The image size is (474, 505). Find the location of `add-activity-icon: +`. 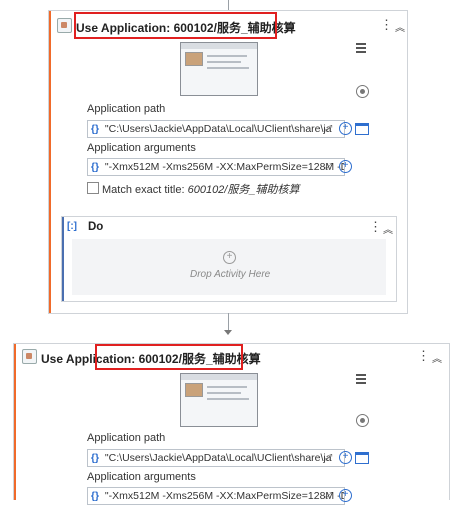

add-activity-icon: + is located at coordinates (229, 257).